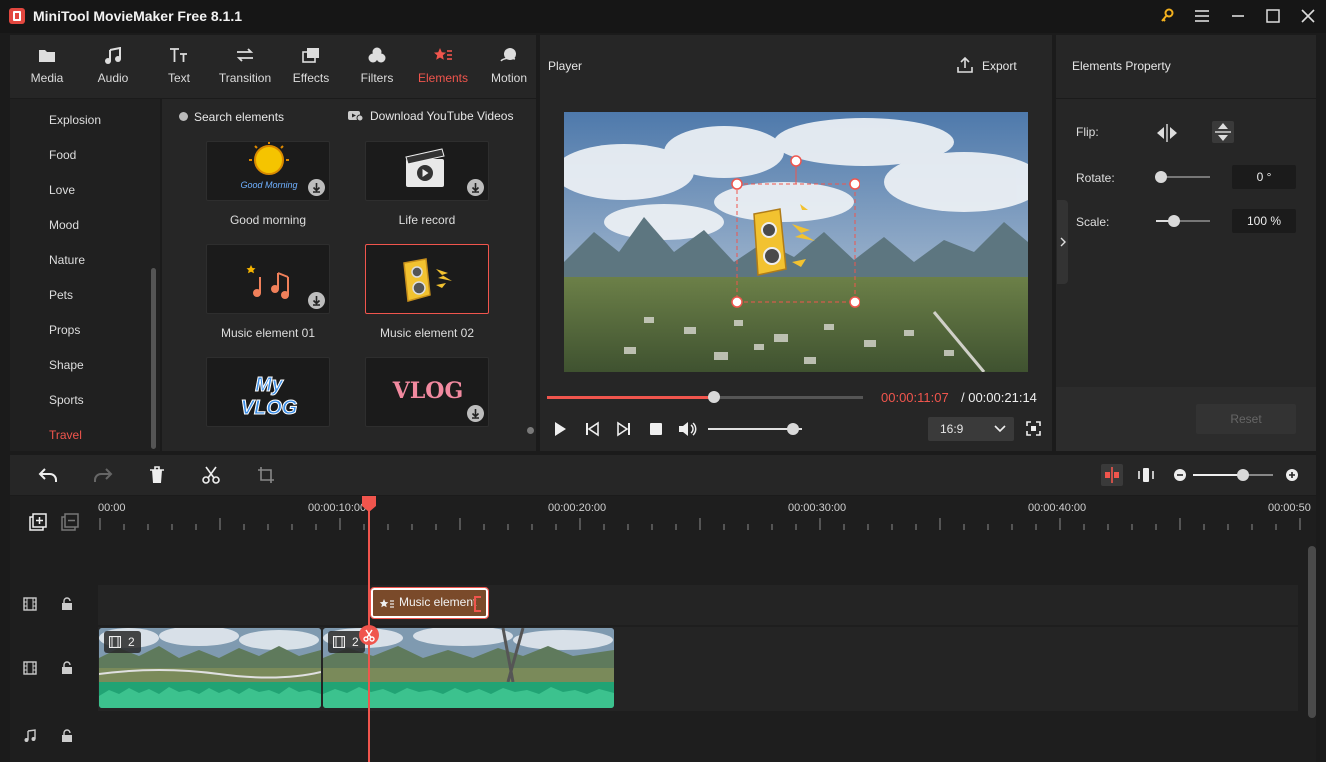 The width and height of the screenshot is (1326, 762). I want to click on grid-scroll-indicator, so click(530, 430).